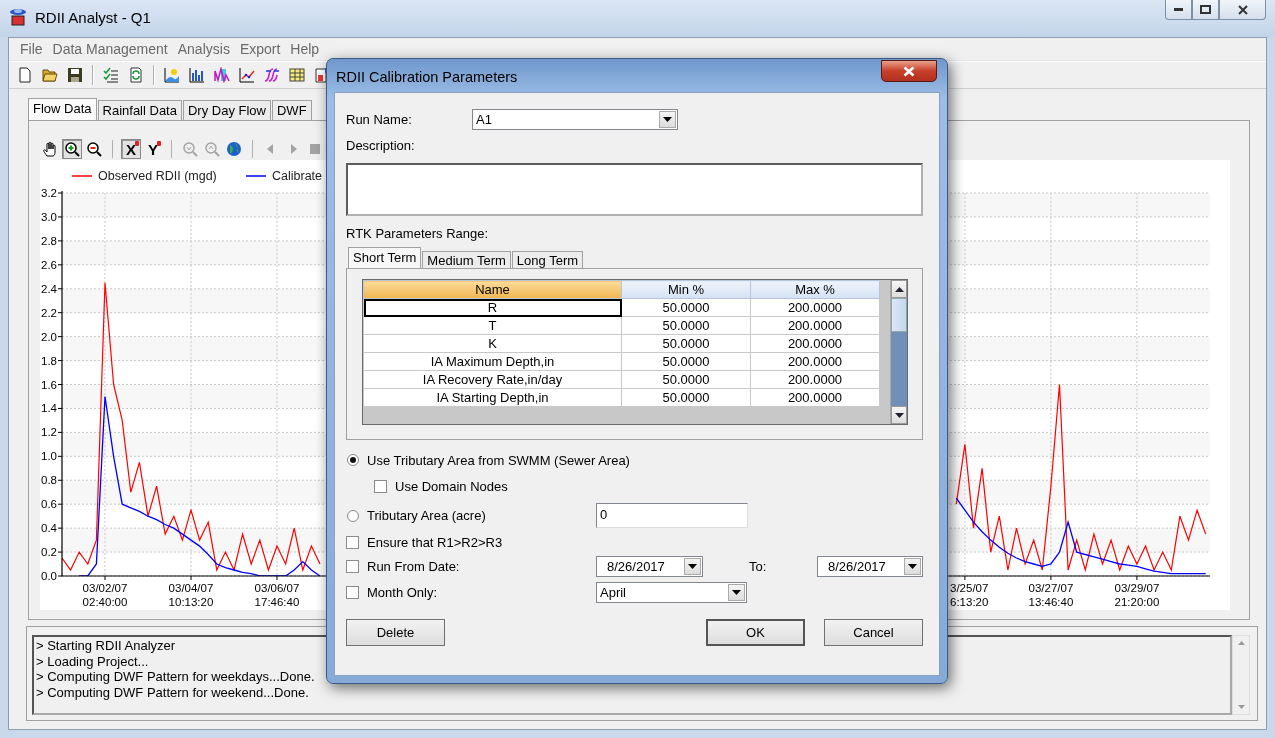  What do you see at coordinates (297, 75) in the screenshot?
I see `table-icon` at bounding box center [297, 75].